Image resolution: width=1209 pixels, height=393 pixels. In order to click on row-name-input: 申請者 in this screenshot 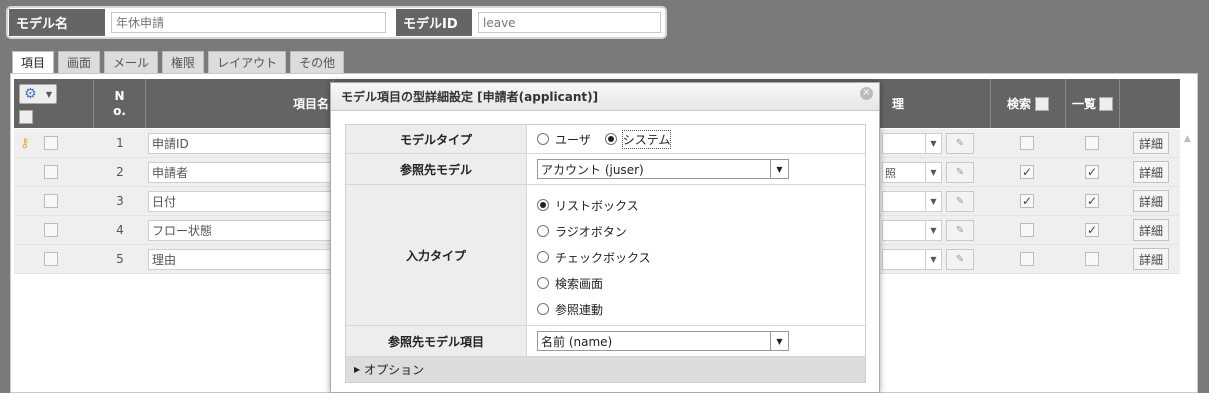, I will do `click(243, 172)`.